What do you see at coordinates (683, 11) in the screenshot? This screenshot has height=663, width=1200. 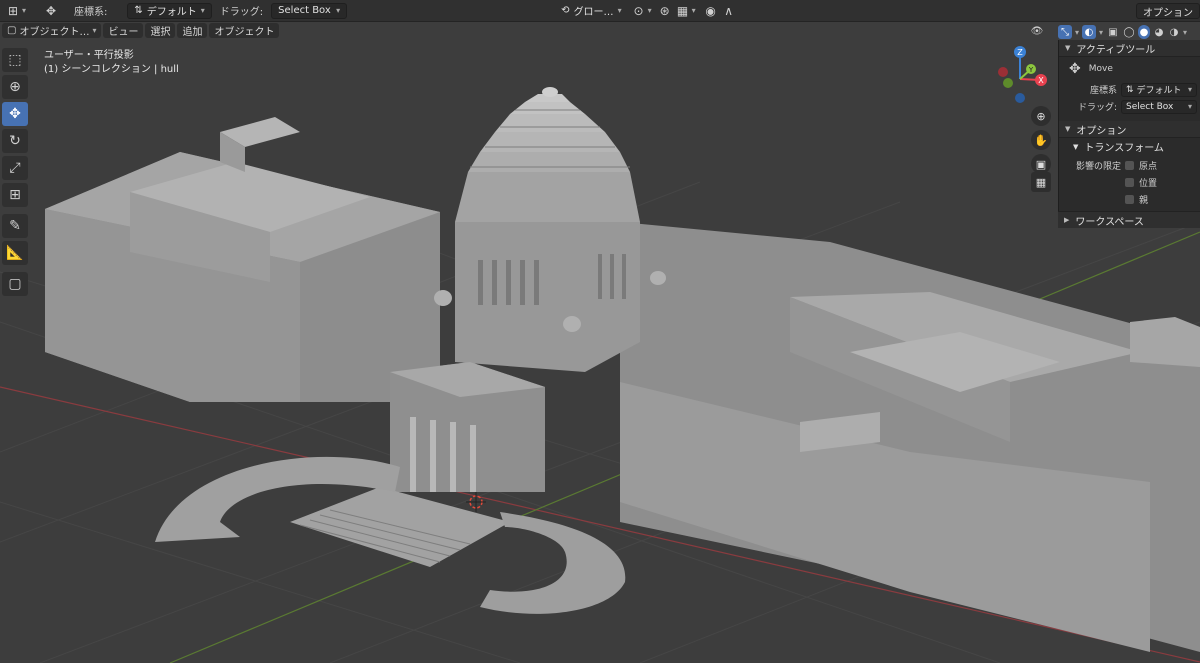 I see `snap-increment-icon: ▦` at bounding box center [683, 11].